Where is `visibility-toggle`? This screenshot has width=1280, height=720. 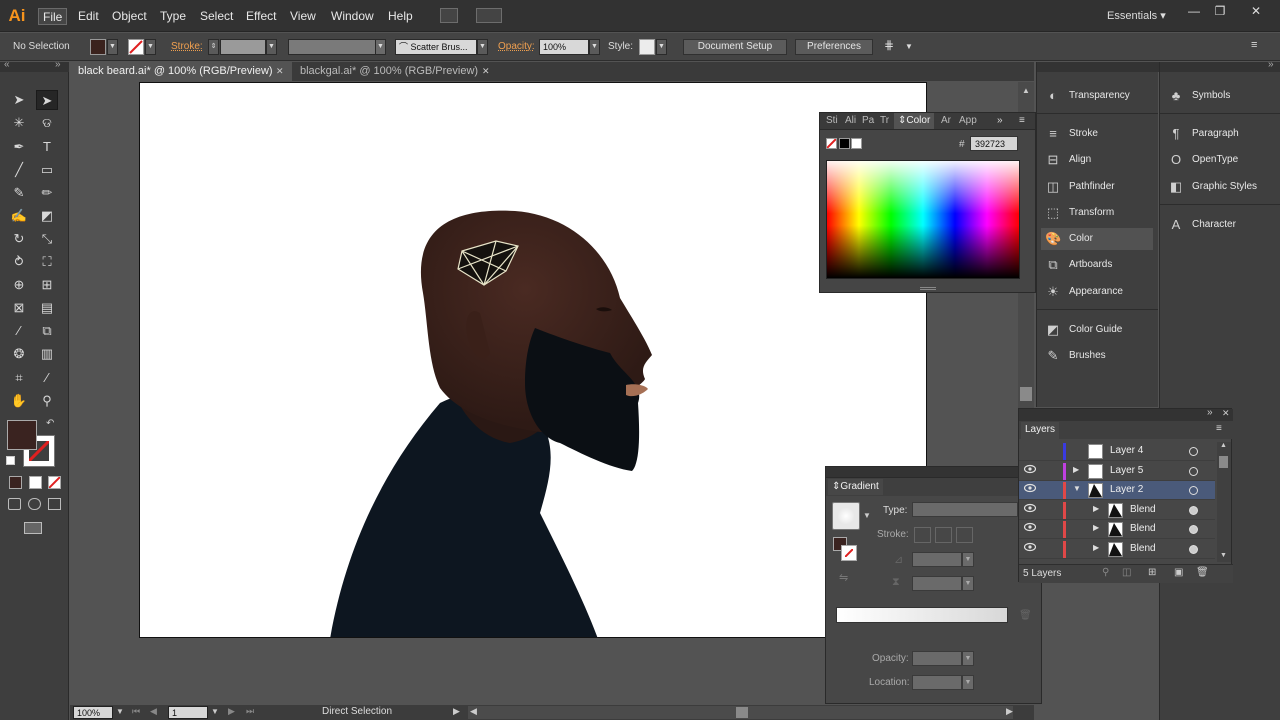
visibility-toggle is located at coordinates (1030, 451).